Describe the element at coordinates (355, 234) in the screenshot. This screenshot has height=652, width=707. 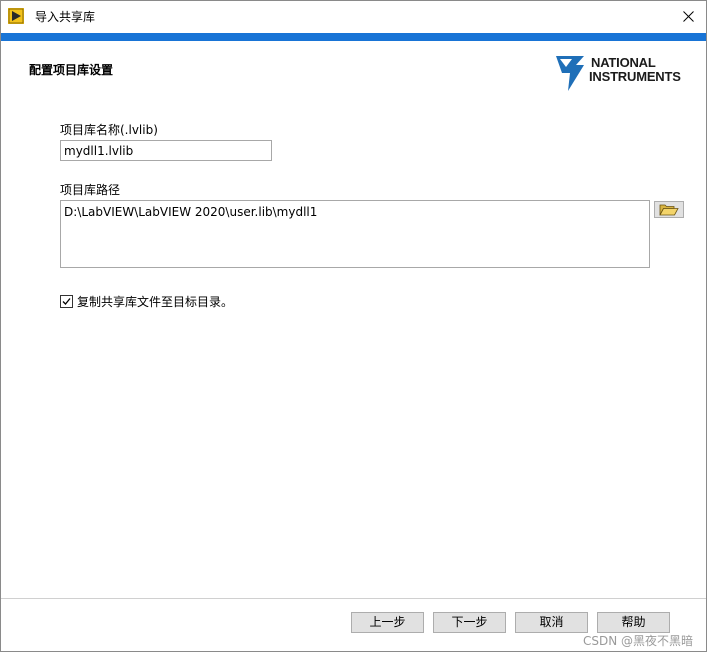
I see `library-path-input: D:\LabVIEW\LabVIEW 2020\user.lib\mydll1` at that location.